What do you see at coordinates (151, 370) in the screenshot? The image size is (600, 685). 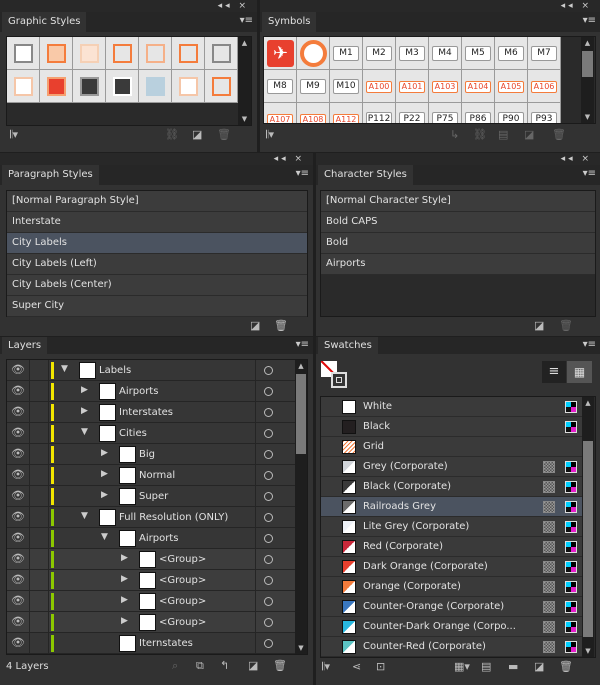 I see `layer-row: 👁 ▼ Labels` at bounding box center [151, 370].